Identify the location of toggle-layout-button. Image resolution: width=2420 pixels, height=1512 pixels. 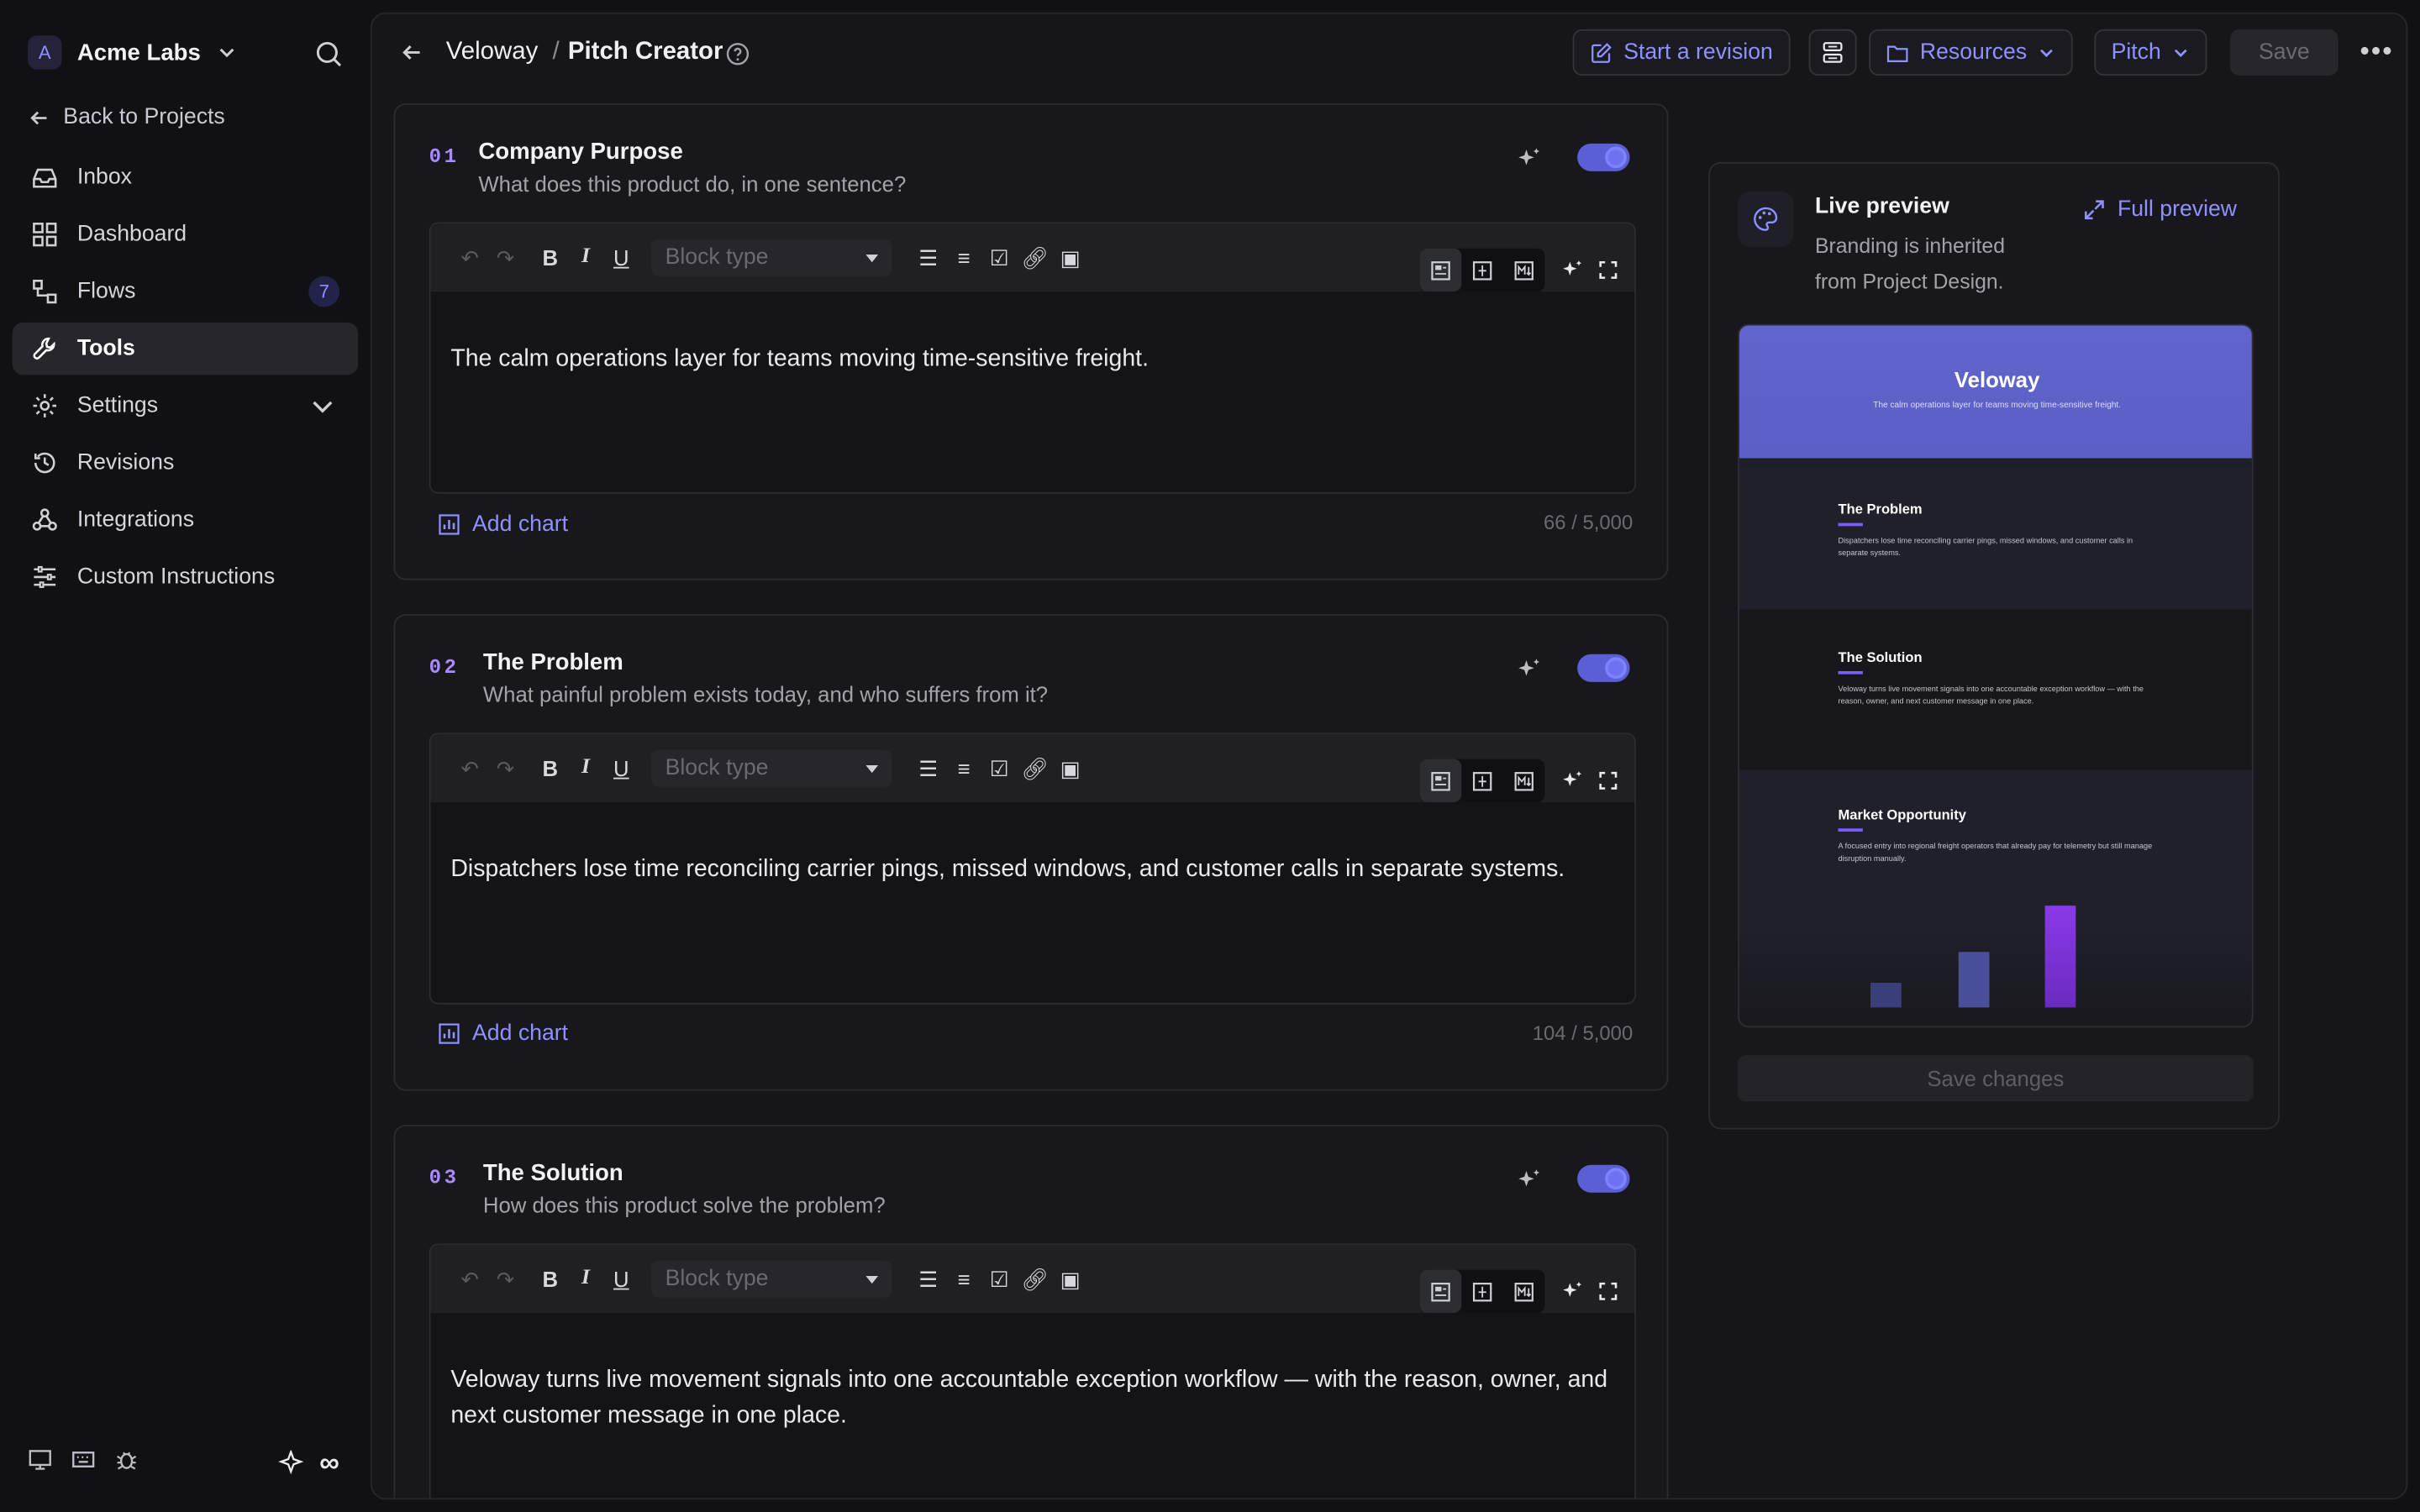
(1832, 52).